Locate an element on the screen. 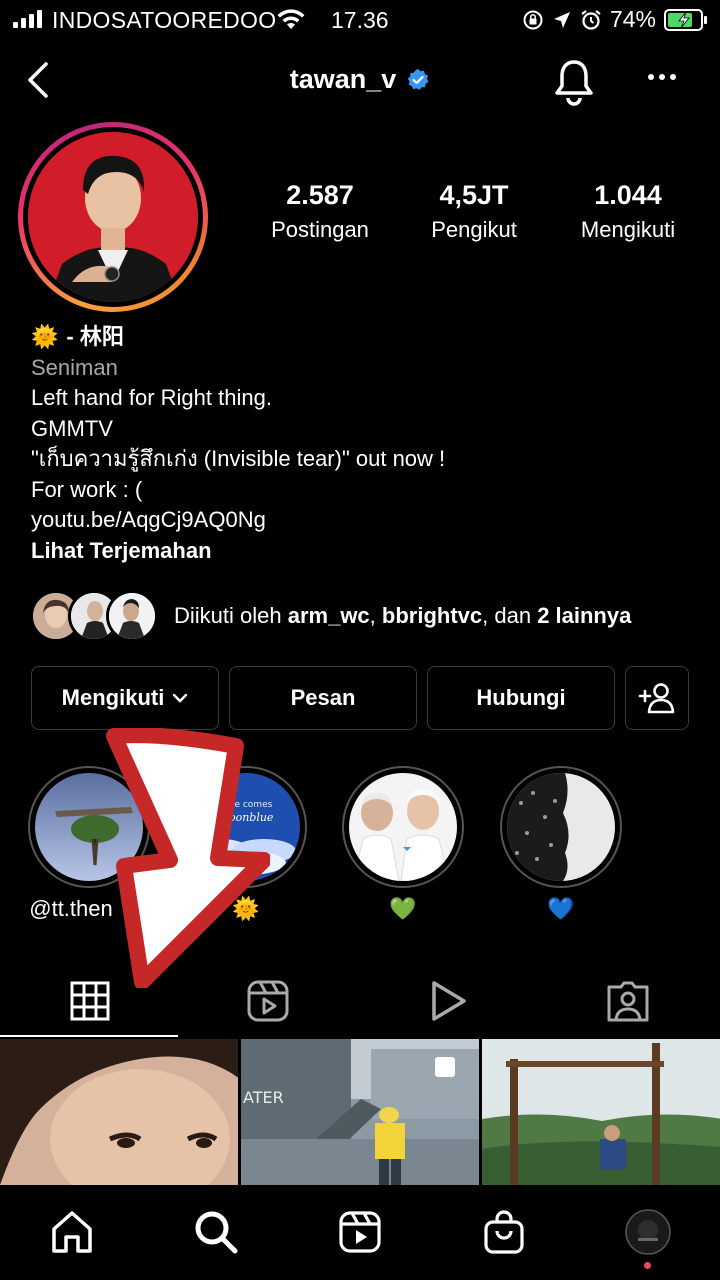 The height and width of the screenshot is (1280, 720). bio-line: Left hand for Right thing. is located at coordinates (151, 397).